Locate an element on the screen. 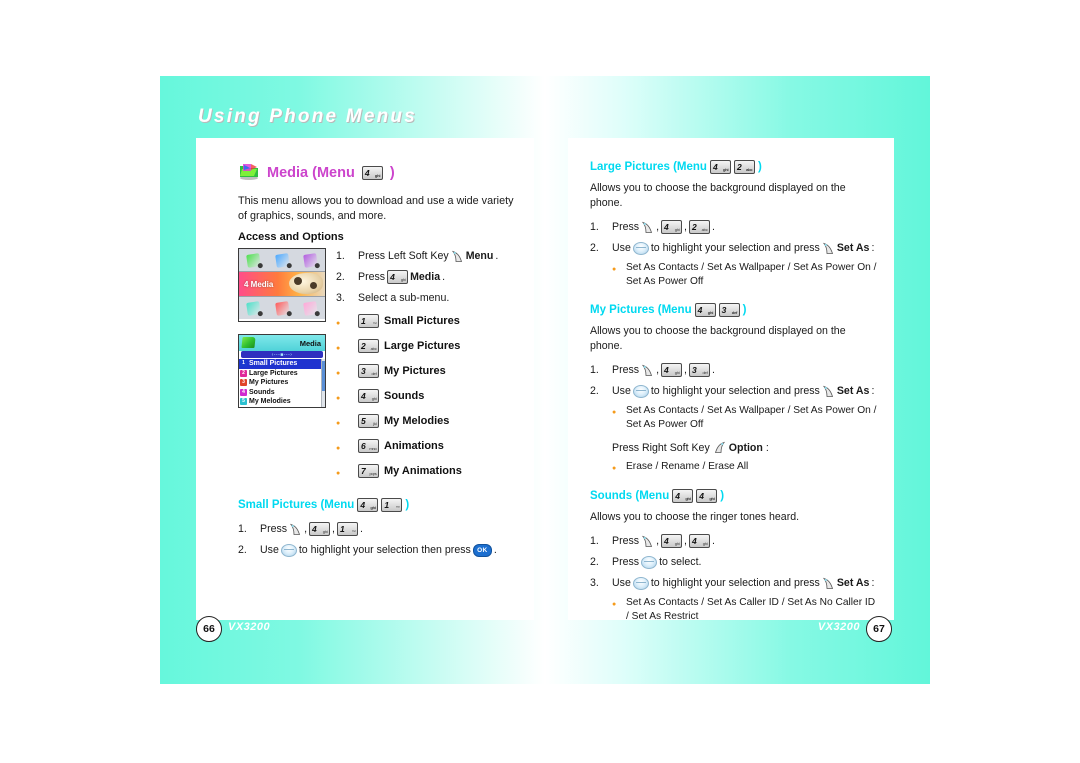 The image size is (1080, 763). submenu-label: Sounds is located at coordinates (404, 396).